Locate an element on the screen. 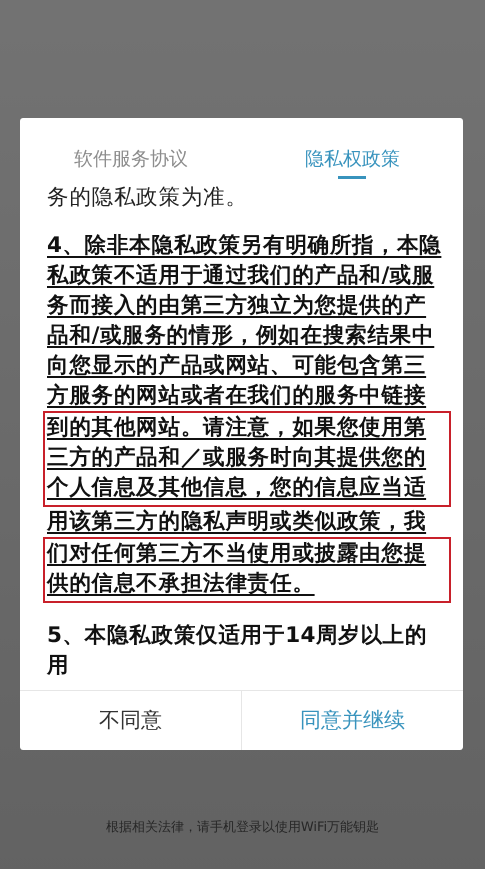 The height and width of the screenshot is (869, 485). footer-note: 根据相关法律，请手机登录以使用WiFi万能钥匙 is located at coordinates (242, 828).